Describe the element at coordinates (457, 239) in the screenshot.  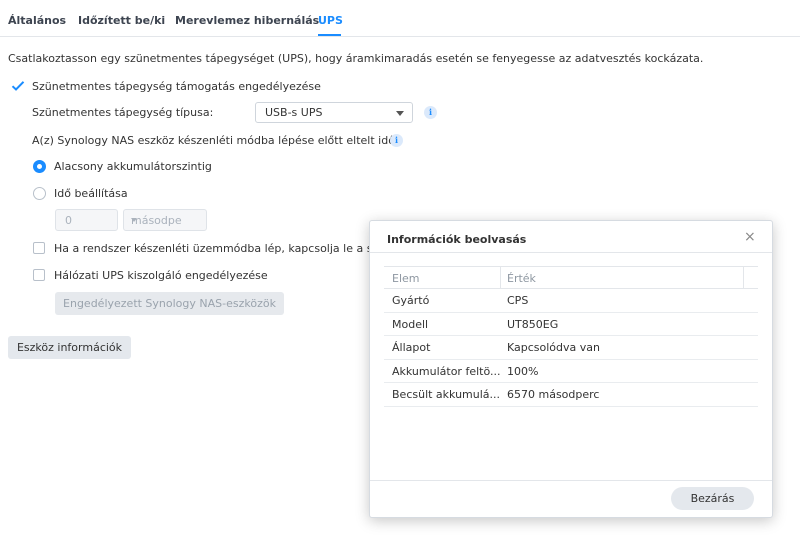
I see `dialog-title: Információk beolvasás` at that location.